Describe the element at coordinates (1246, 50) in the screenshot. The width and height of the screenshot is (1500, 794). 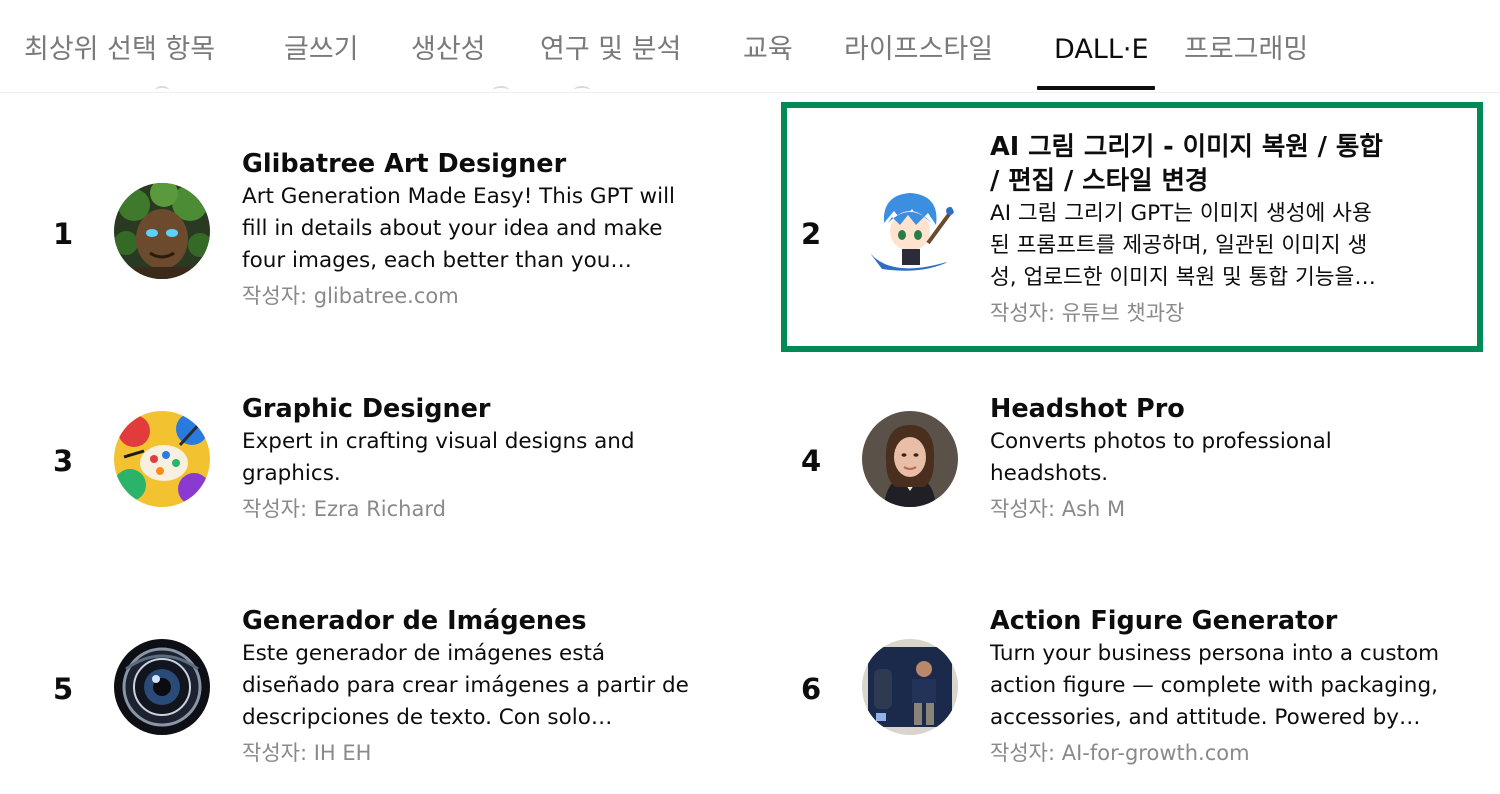
I see `tab-programming: 프로그래밍` at that location.